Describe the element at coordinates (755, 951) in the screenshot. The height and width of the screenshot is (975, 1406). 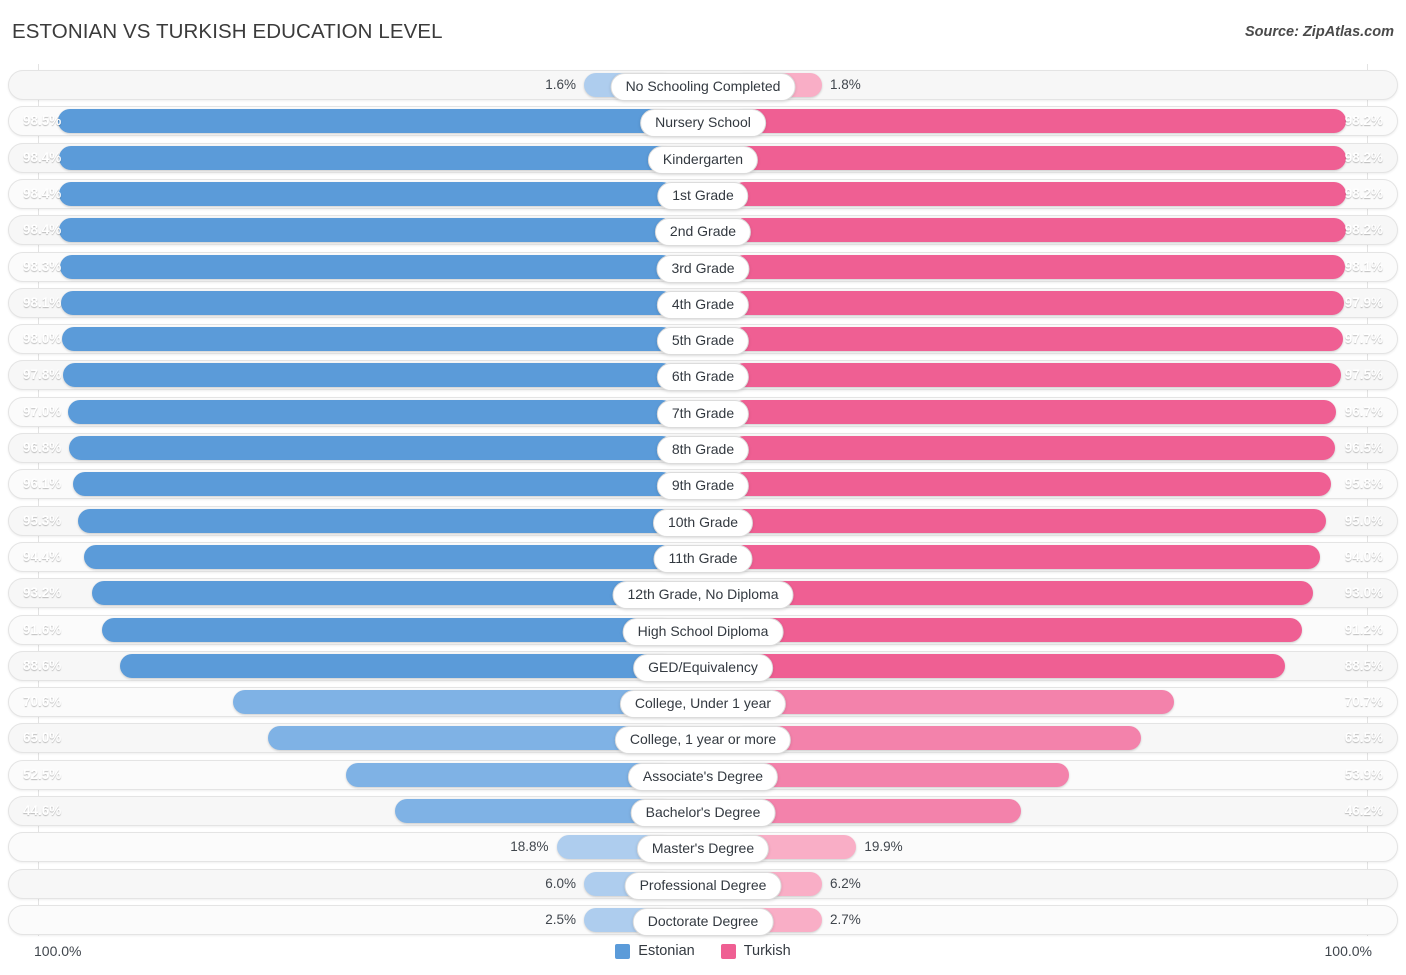
I see `legend-item: Turkish` at that location.